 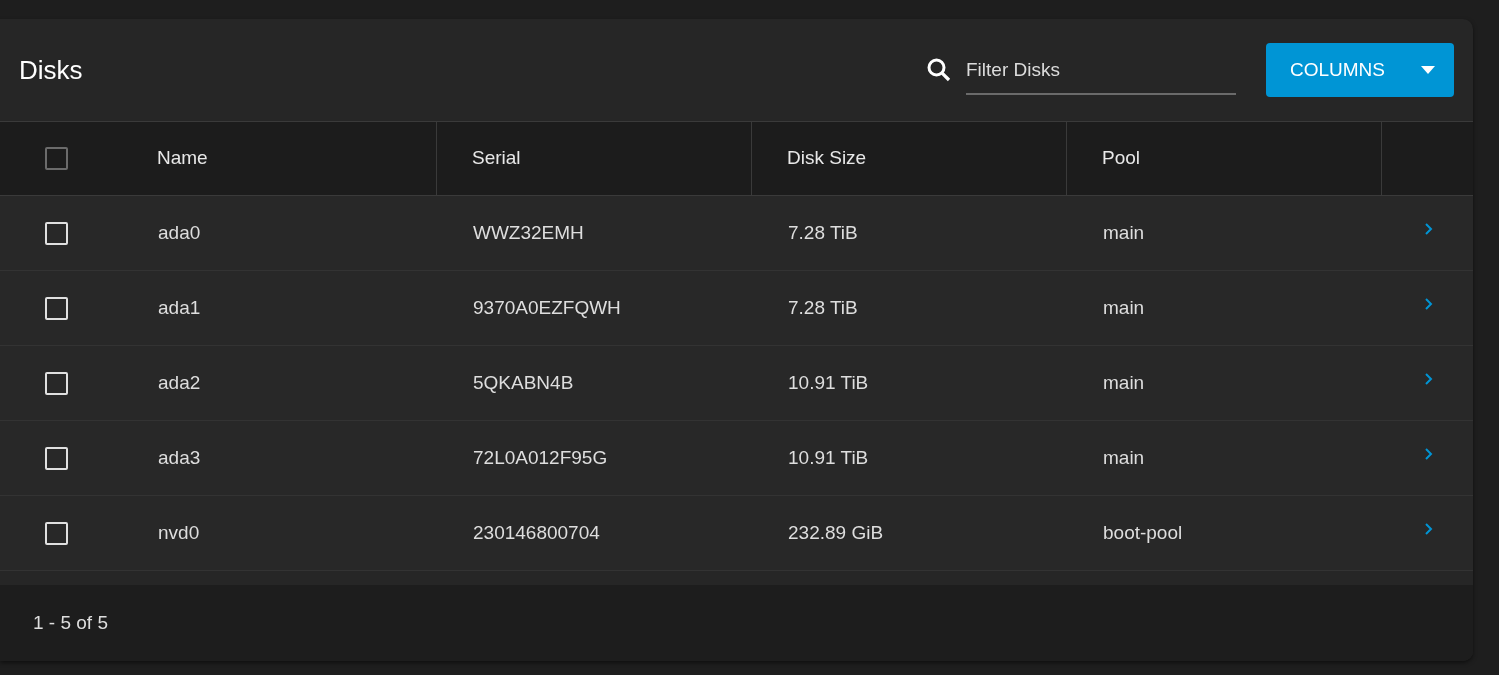 What do you see at coordinates (179, 232) in the screenshot?
I see `table-cell-text: ada0` at bounding box center [179, 232].